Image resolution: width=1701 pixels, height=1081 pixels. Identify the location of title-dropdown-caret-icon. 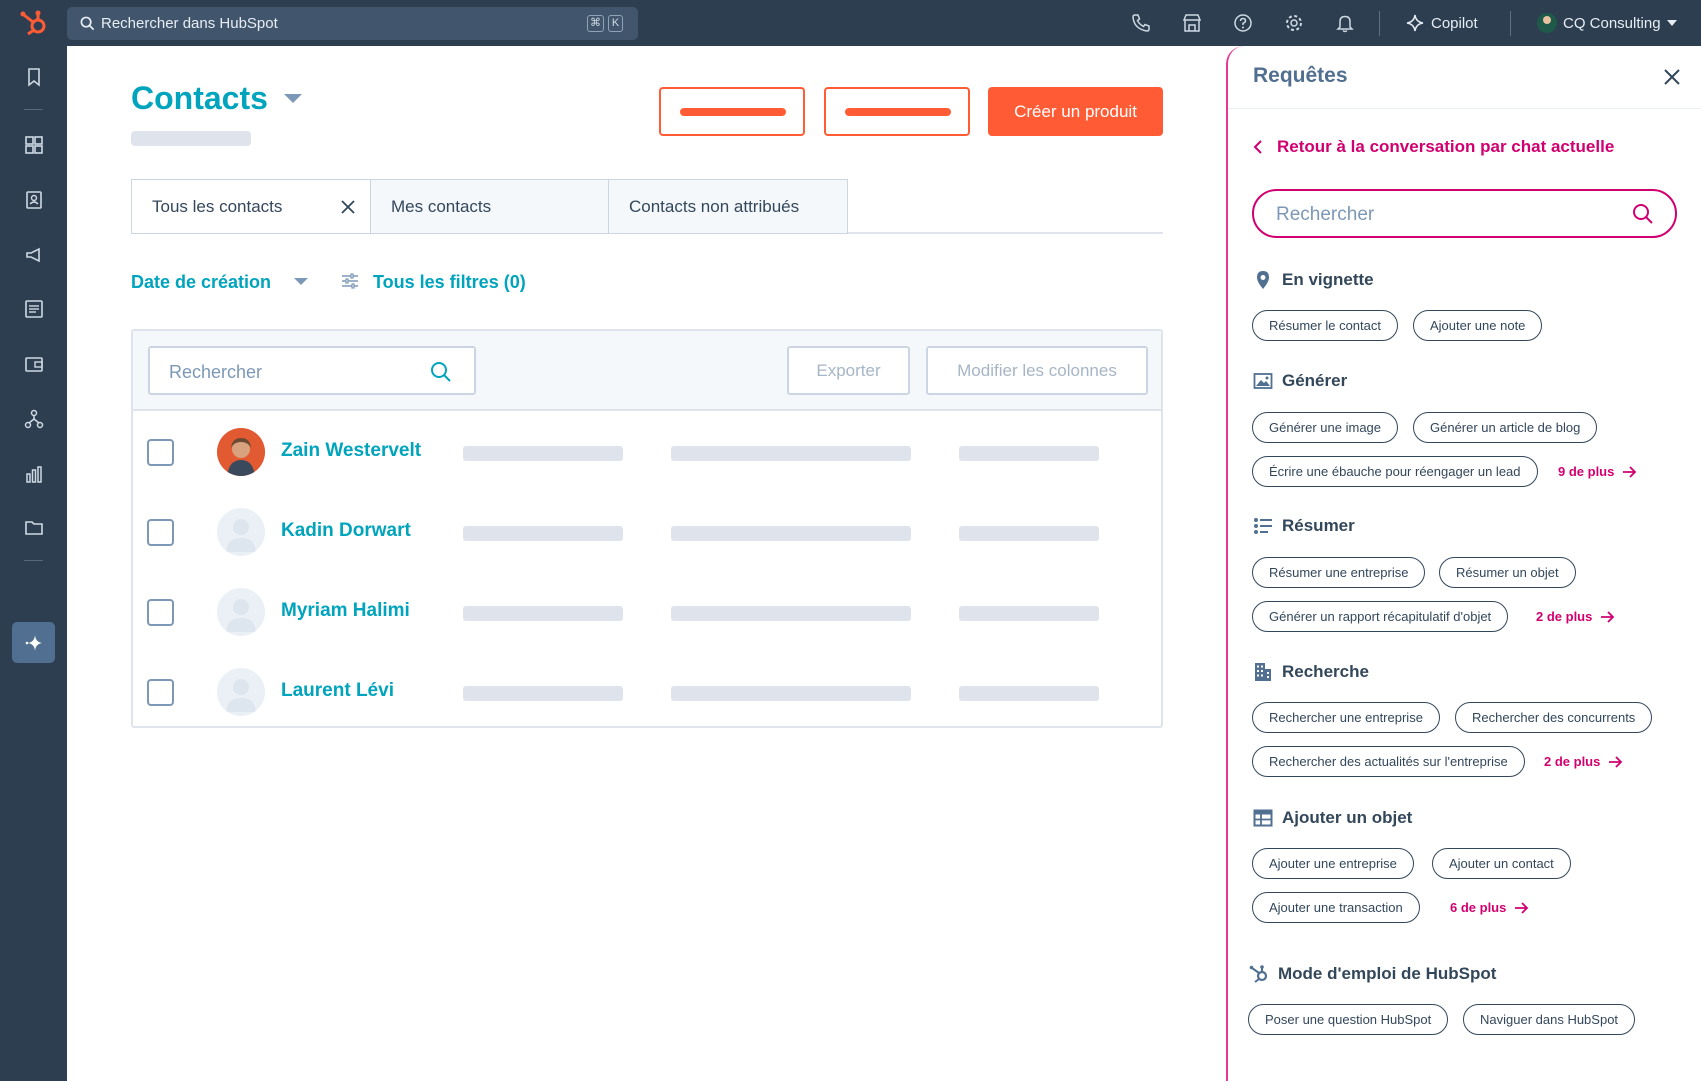
(293, 98).